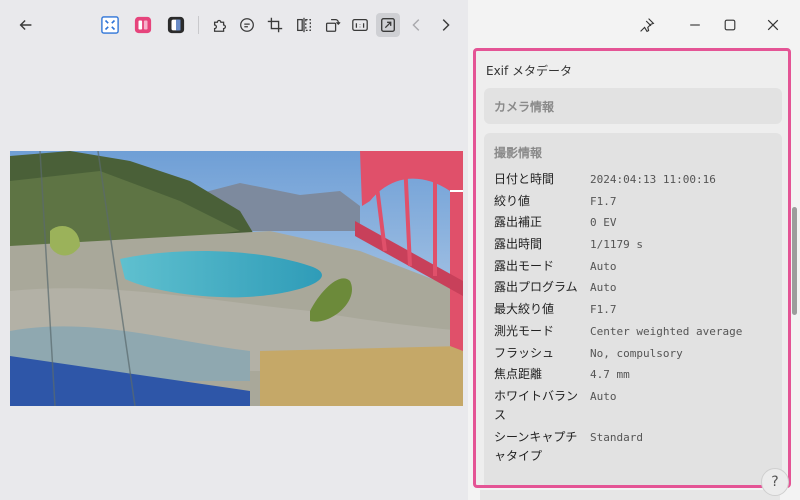  Describe the element at coordinates (417, 25) in the screenshot. I see `chevron-left-icon` at that location.